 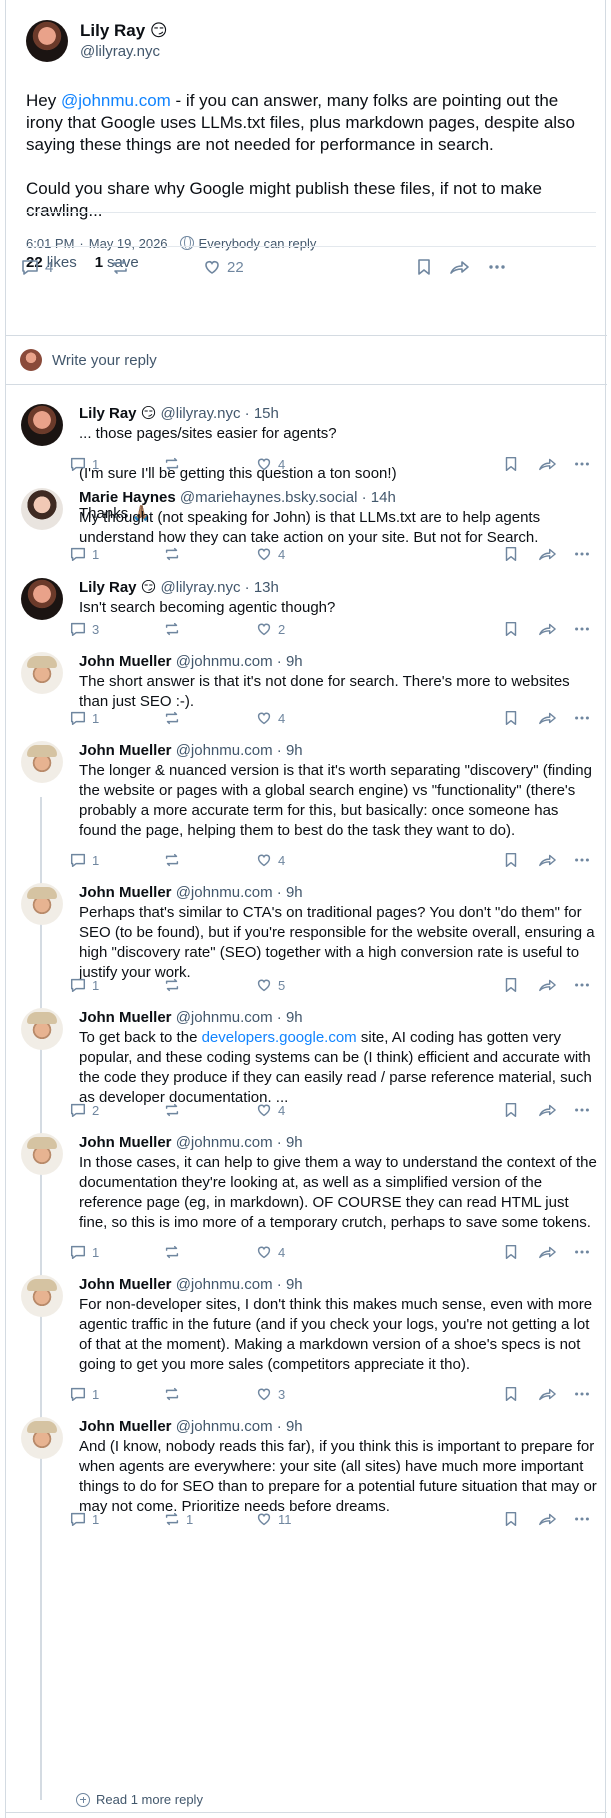 I want to click on reply-button: 4, so click(x=36, y=267).